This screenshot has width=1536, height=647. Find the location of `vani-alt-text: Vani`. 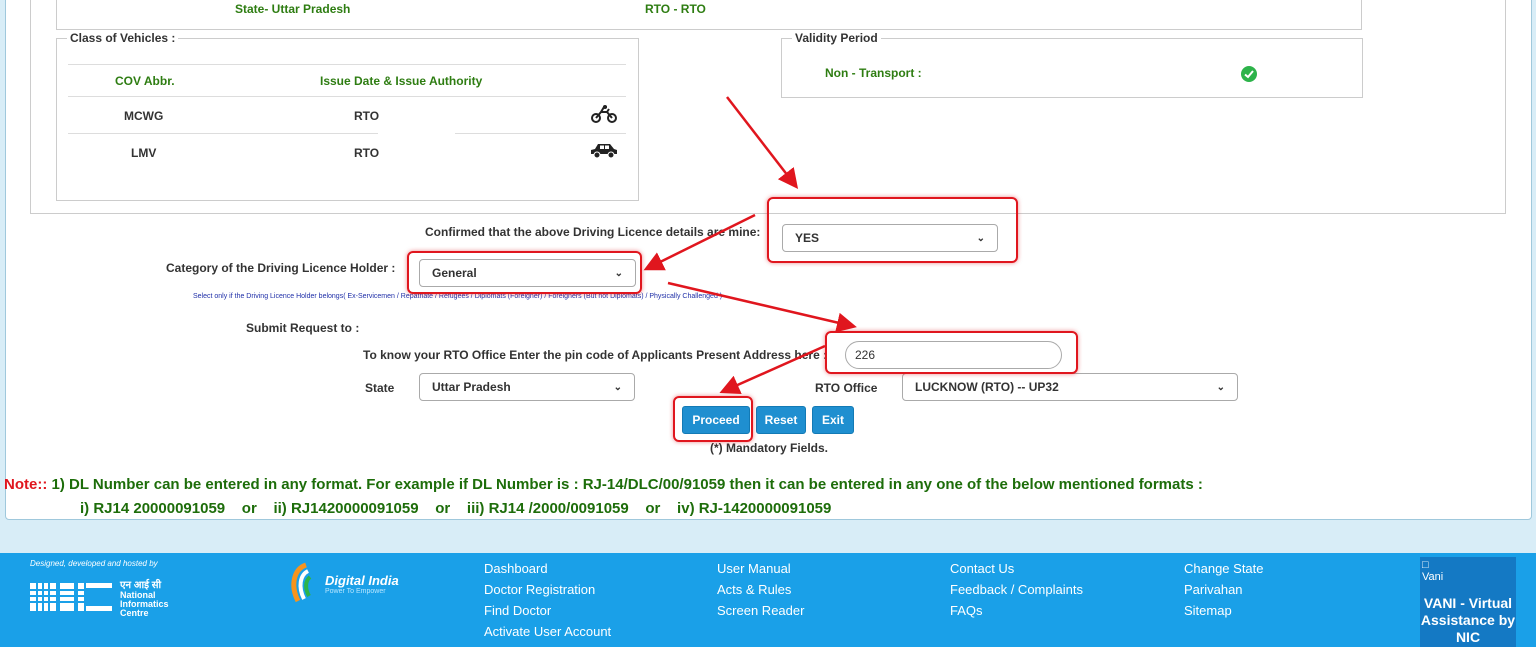

vani-alt-text: Vani is located at coordinates (1433, 577).